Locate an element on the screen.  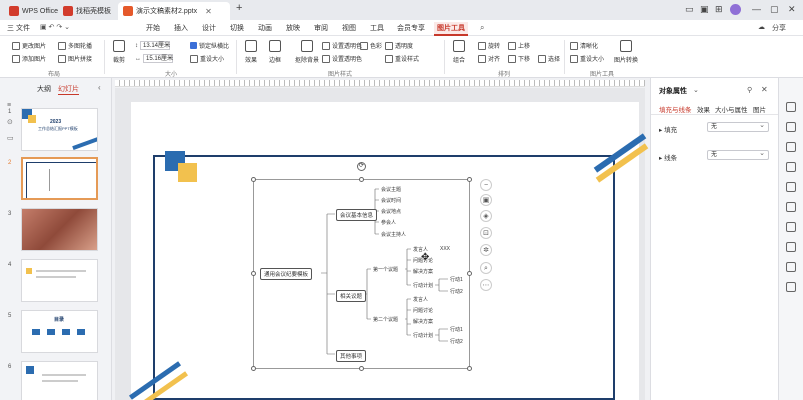
tab-wps-office: WPS Office is located at coordinates (33, 11).